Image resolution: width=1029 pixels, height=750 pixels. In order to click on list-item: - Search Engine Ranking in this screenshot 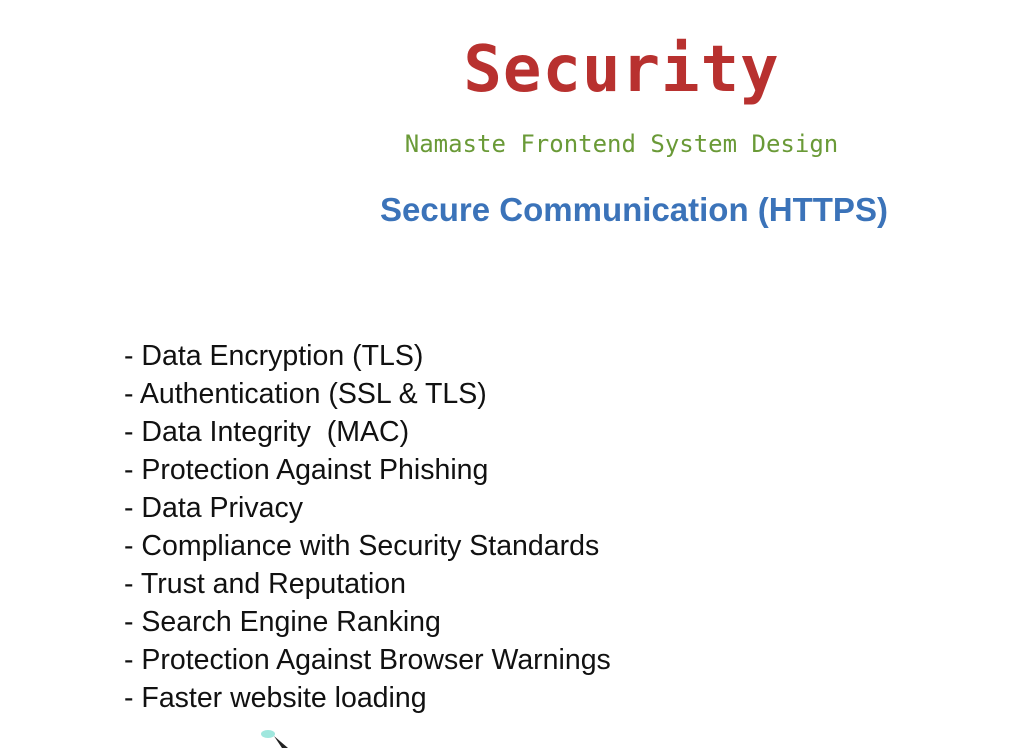, I will do `click(282, 622)`.